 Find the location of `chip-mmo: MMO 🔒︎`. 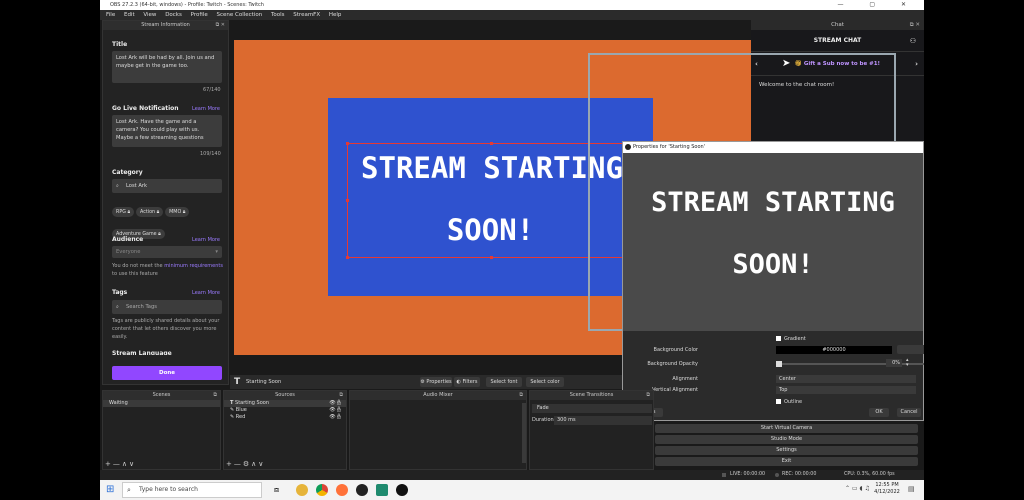

chip-mmo: MMO 🔒︎ is located at coordinates (177, 212).